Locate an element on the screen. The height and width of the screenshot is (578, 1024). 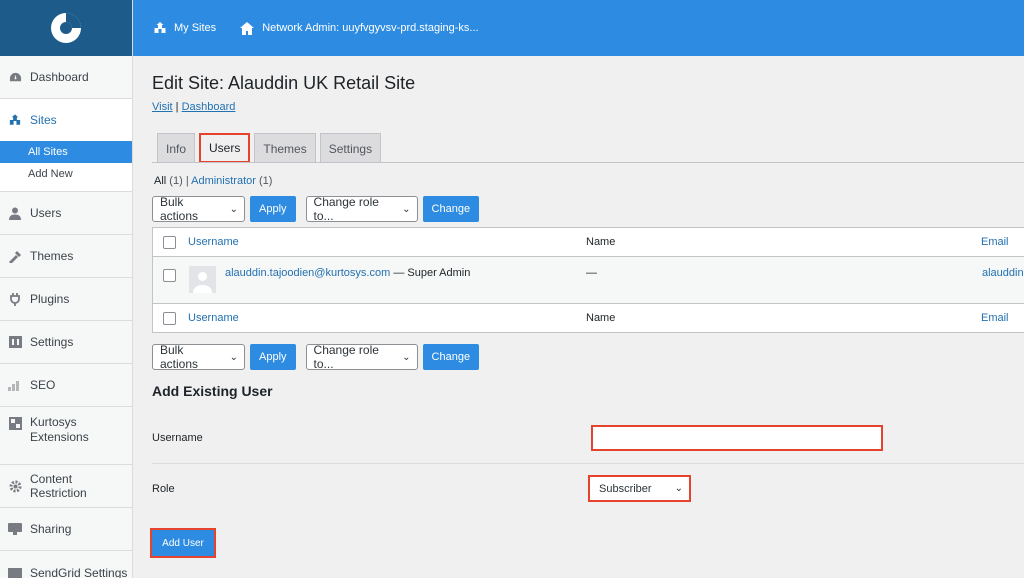
mail-icon is located at coordinates (15, 572).